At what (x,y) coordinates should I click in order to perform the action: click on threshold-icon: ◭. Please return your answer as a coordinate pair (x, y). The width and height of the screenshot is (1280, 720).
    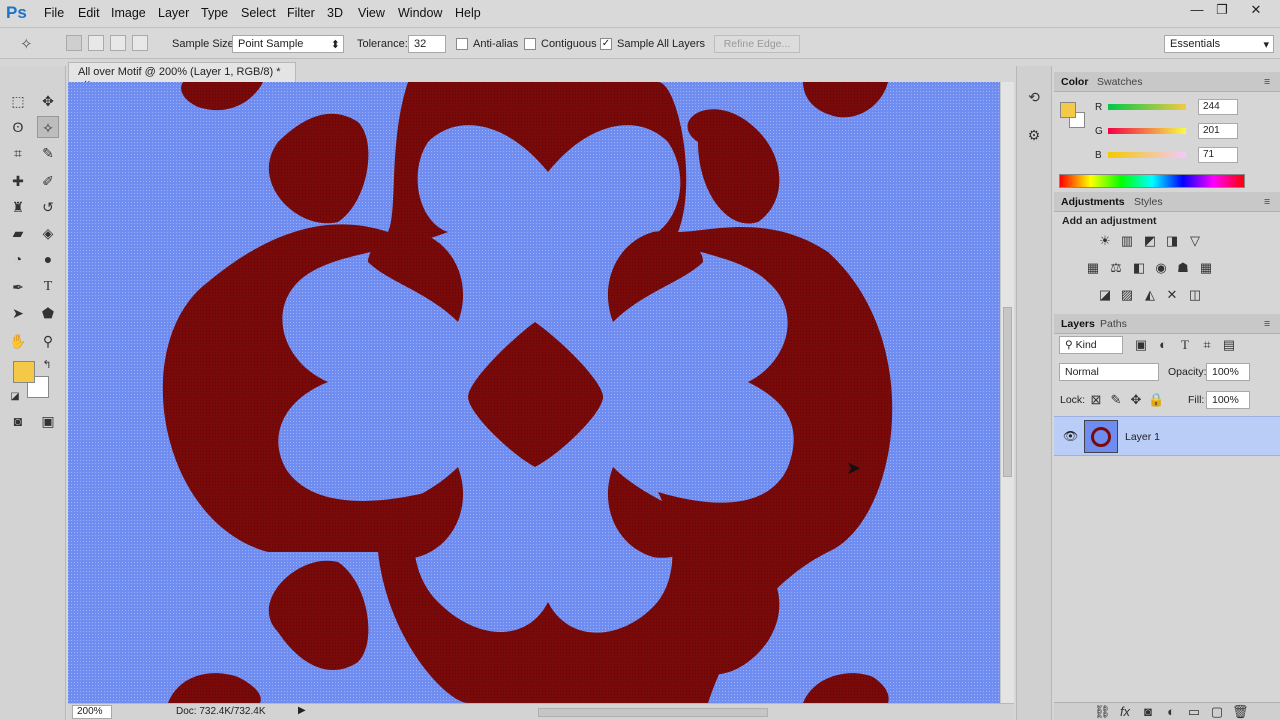
    Looking at the image, I should click on (1150, 295).